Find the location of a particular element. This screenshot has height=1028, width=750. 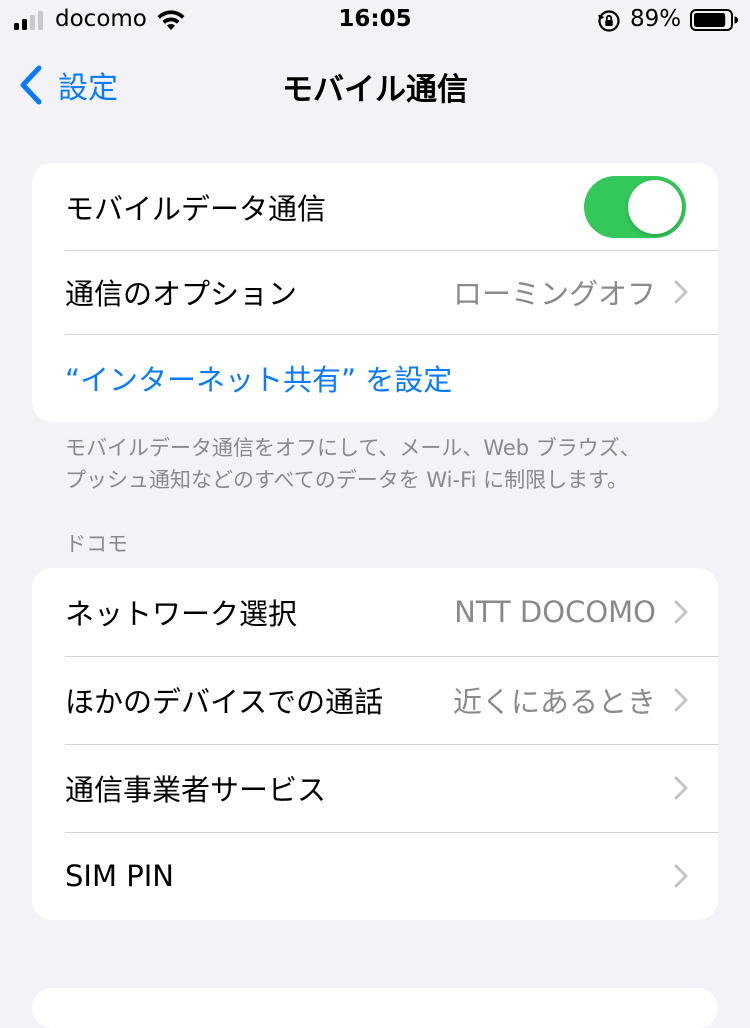

section-header-docomo: ドコモ is located at coordinates (96, 544).